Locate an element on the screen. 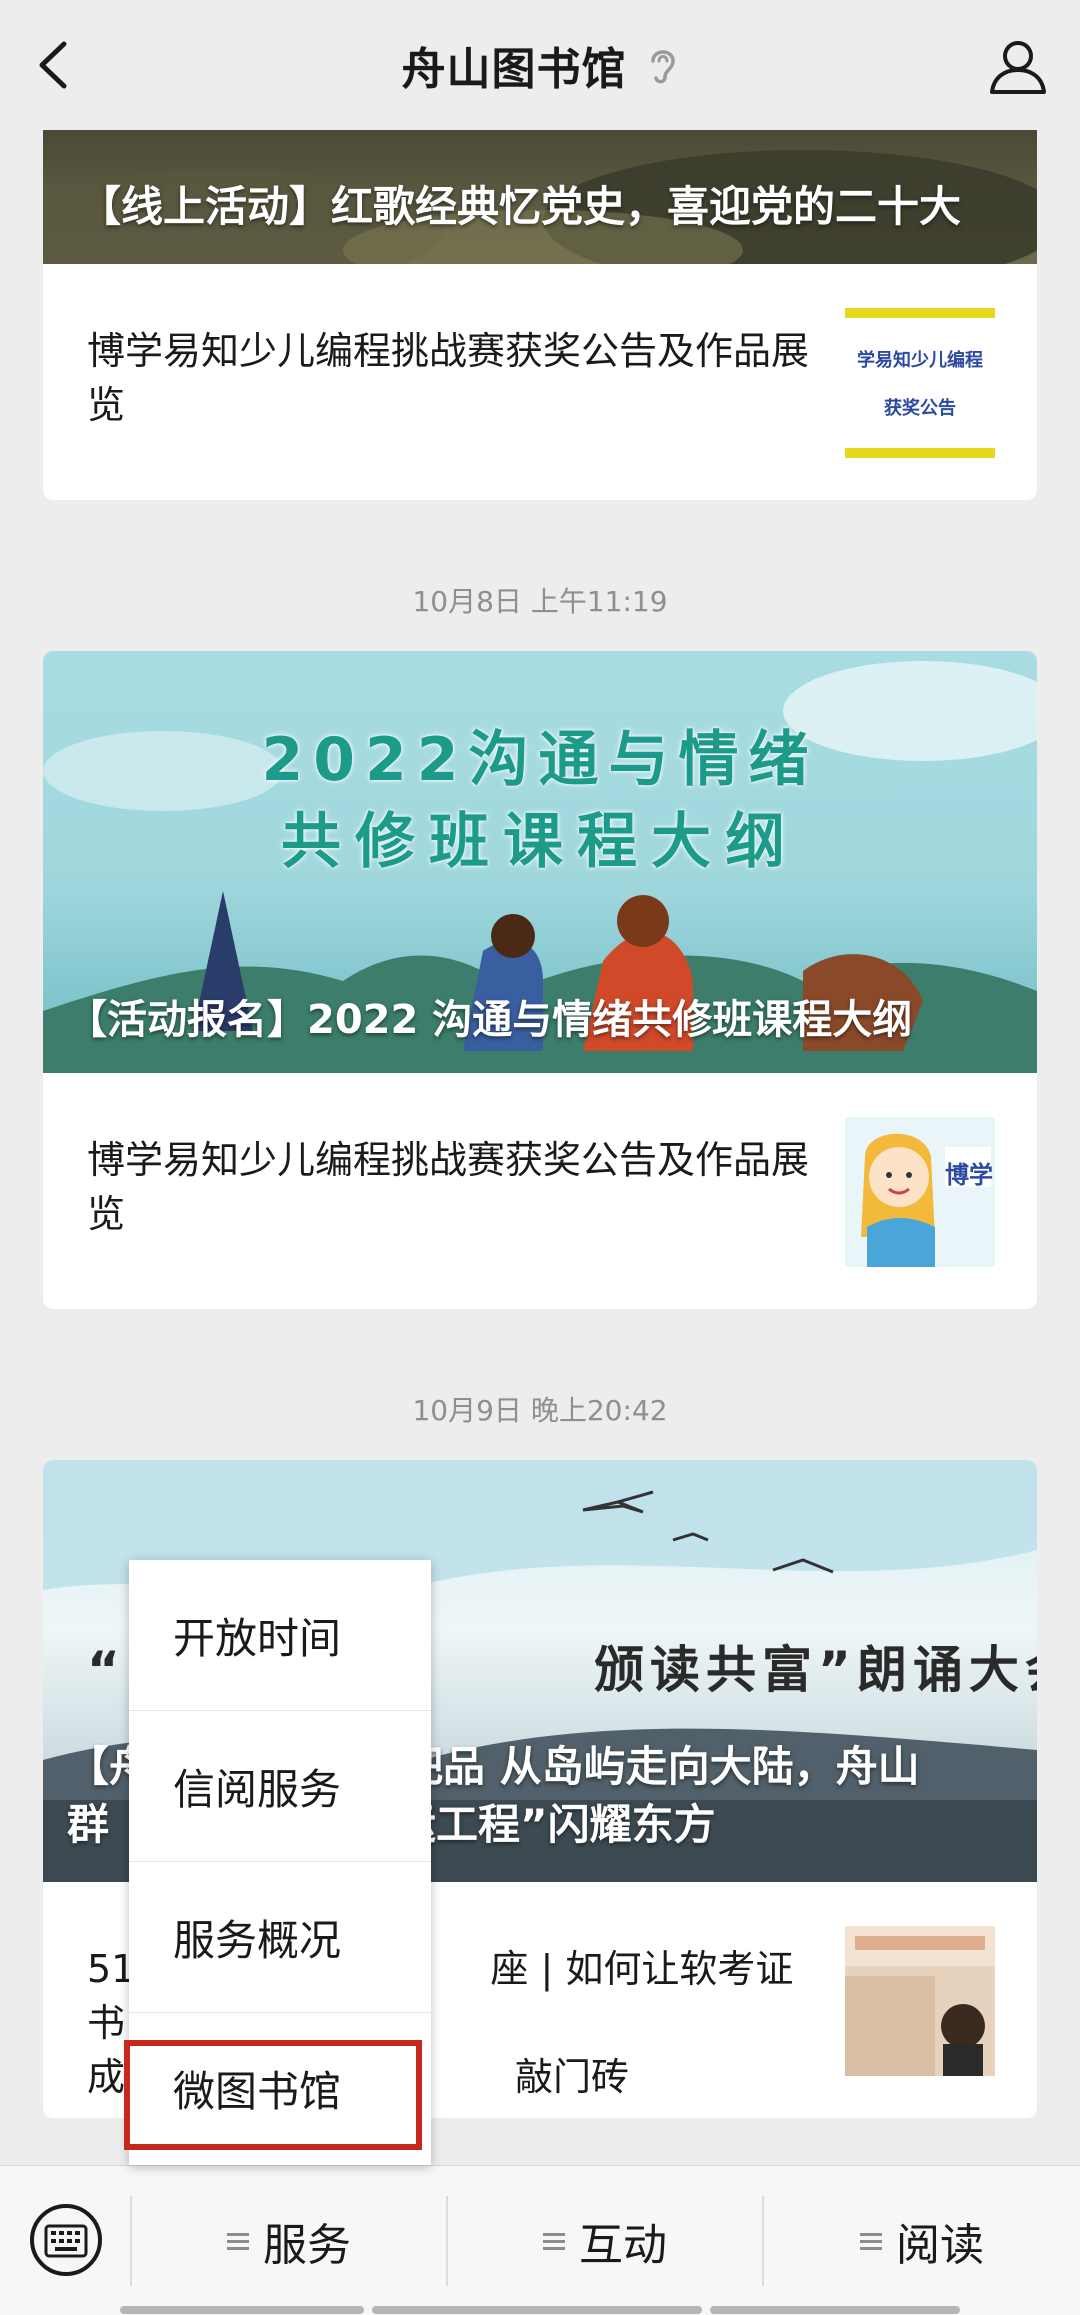 This screenshot has width=1080, height=2315. menu-tab-label: 互动 is located at coordinates (623, 2245).